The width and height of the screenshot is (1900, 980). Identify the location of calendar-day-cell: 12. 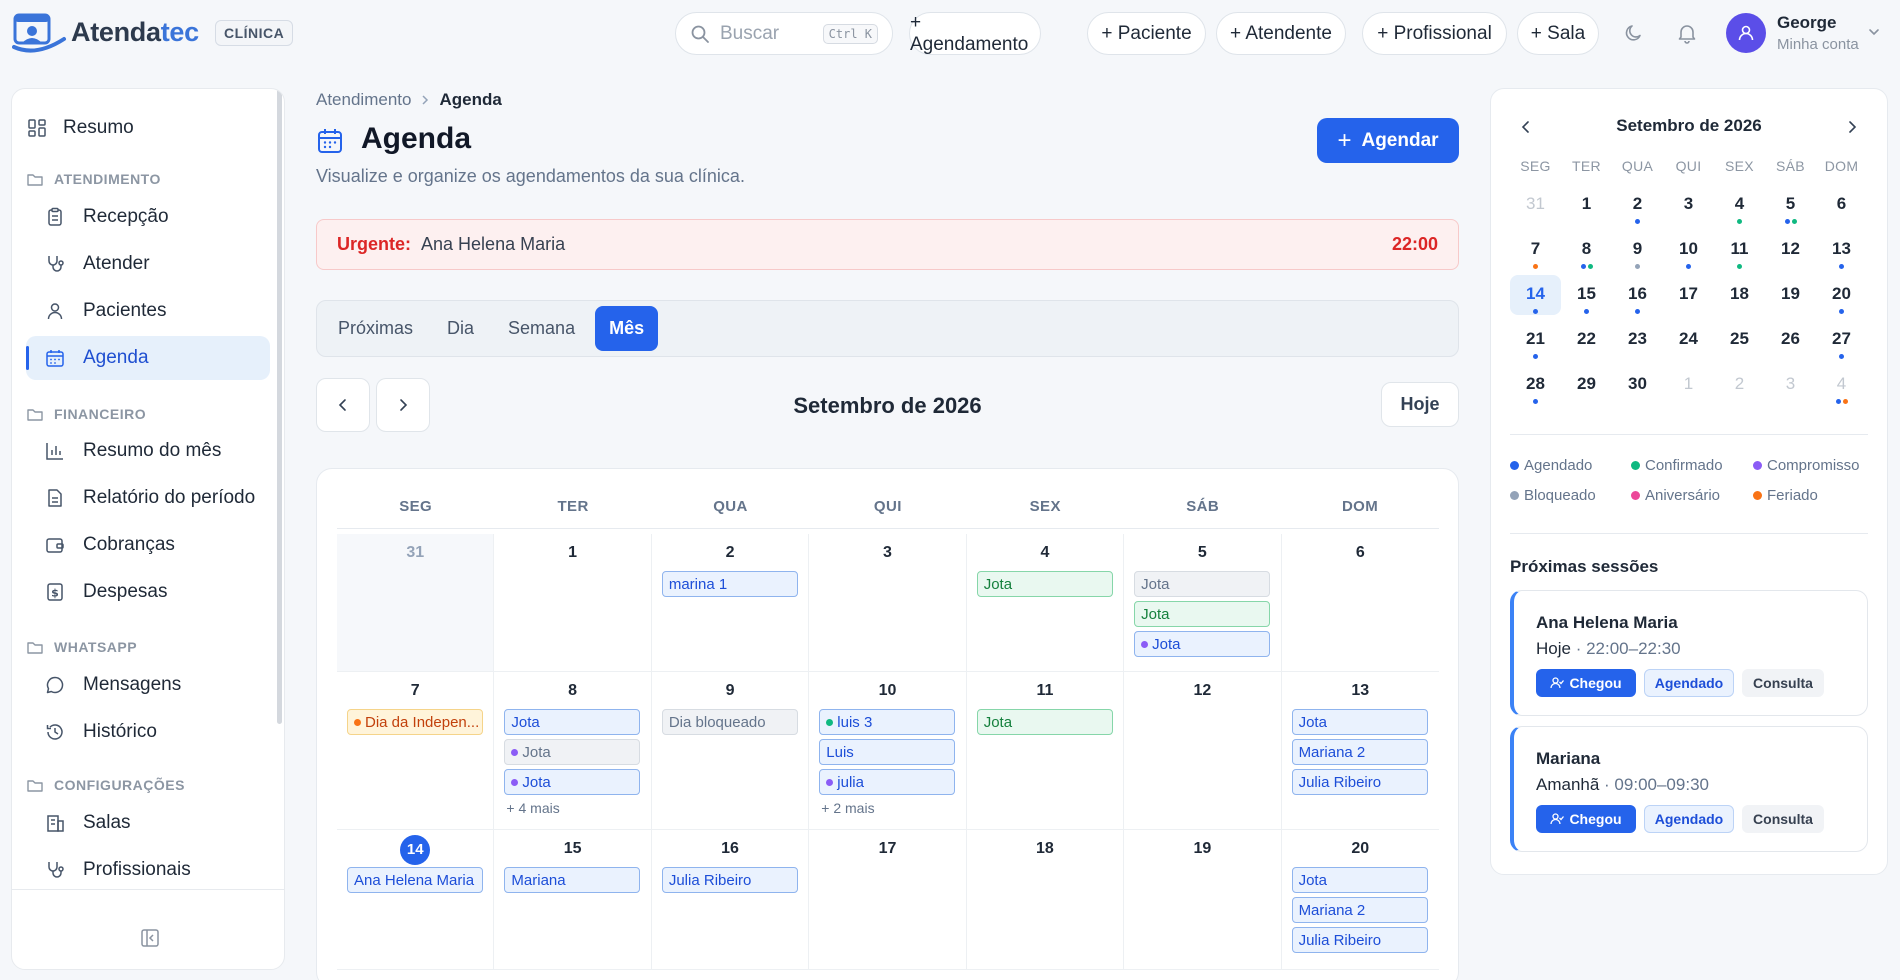
(1203, 751).